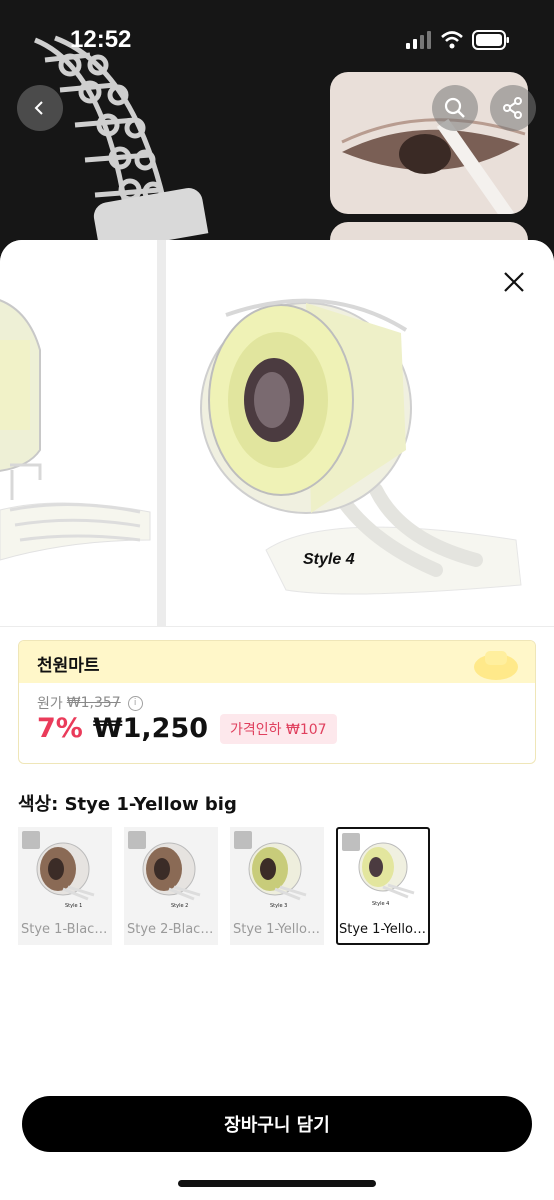 The height and width of the screenshot is (1200, 554). What do you see at coordinates (278, 906) in the screenshot?
I see `option-thumb-caption: Style 3` at bounding box center [278, 906].